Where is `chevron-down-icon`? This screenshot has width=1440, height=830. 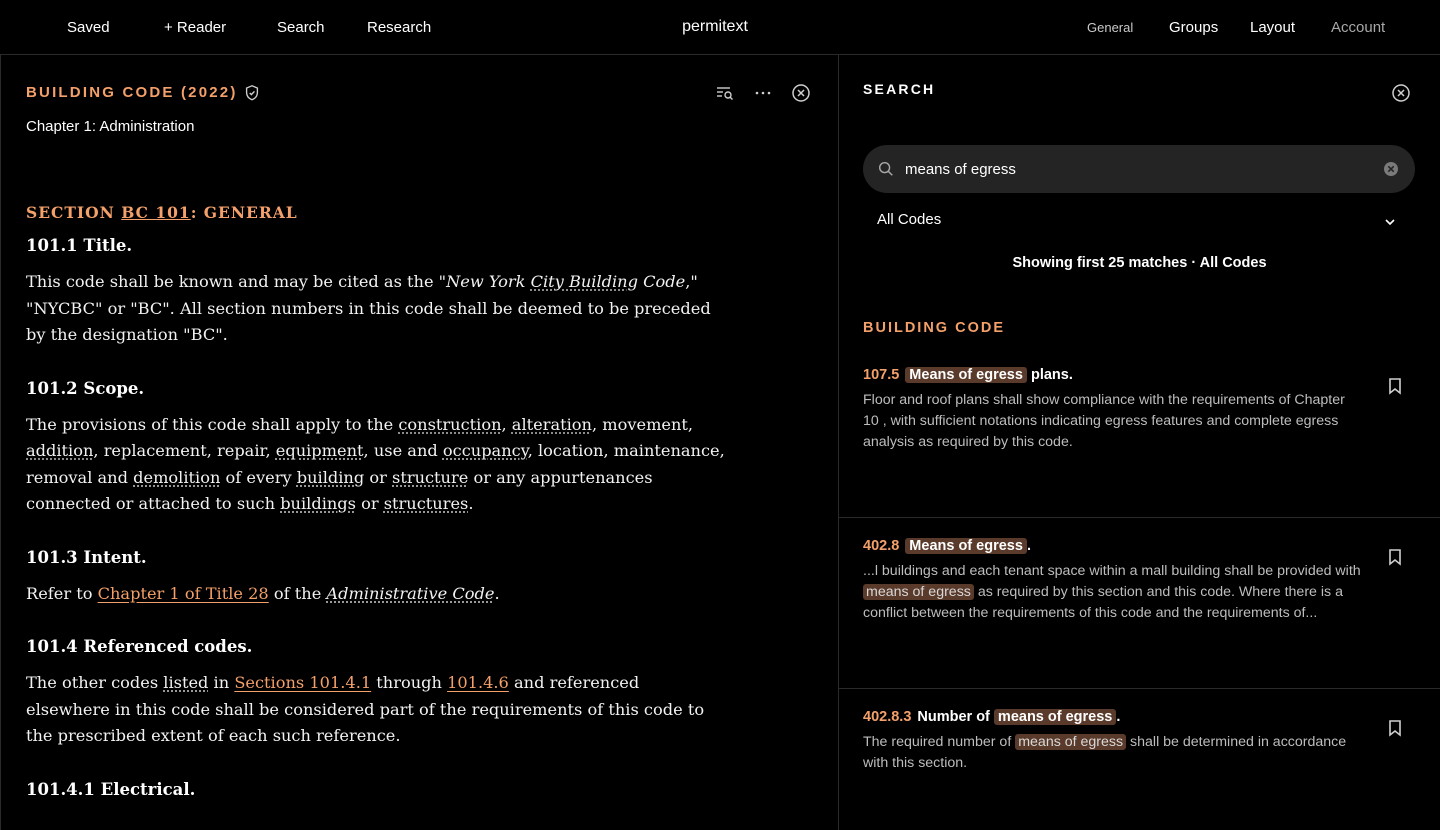
chevron-down-icon is located at coordinates (1390, 222).